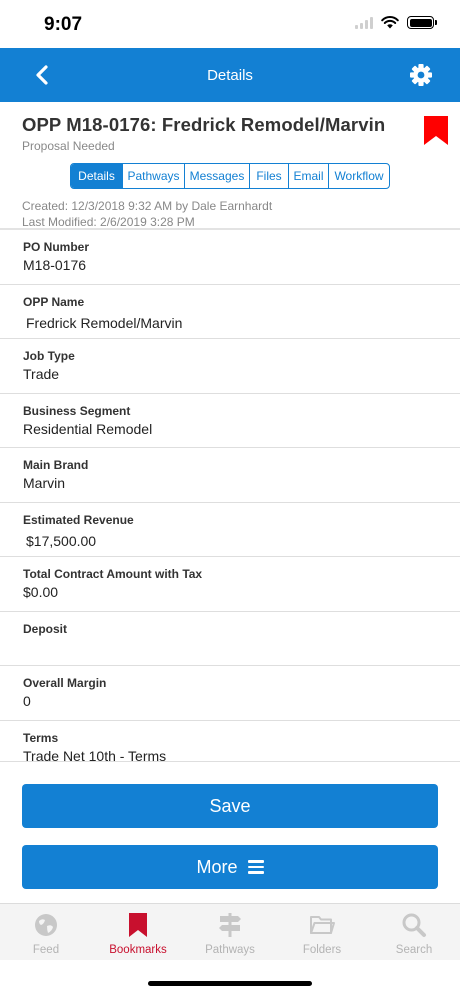  What do you see at coordinates (104, 322) in the screenshot?
I see `field-value: Fredrick Remodel/Marvin` at bounding box center [104, 322].